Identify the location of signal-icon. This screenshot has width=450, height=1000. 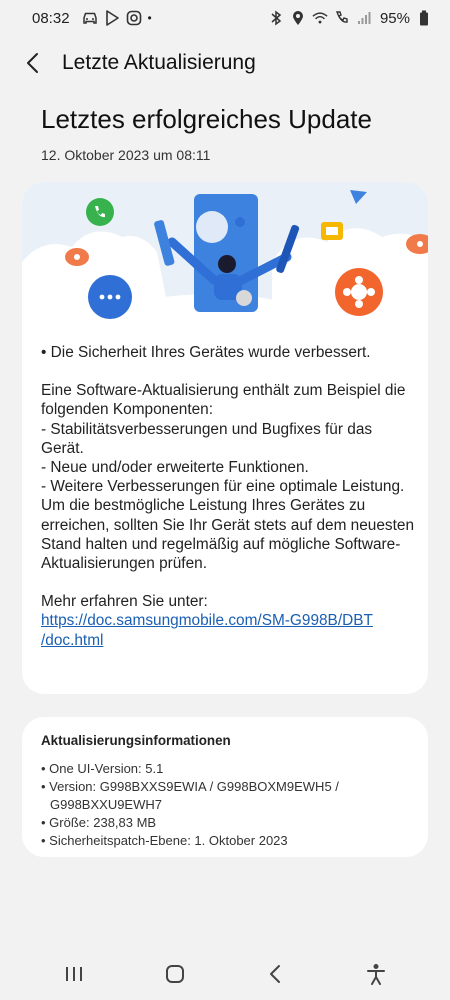
(364, 18).